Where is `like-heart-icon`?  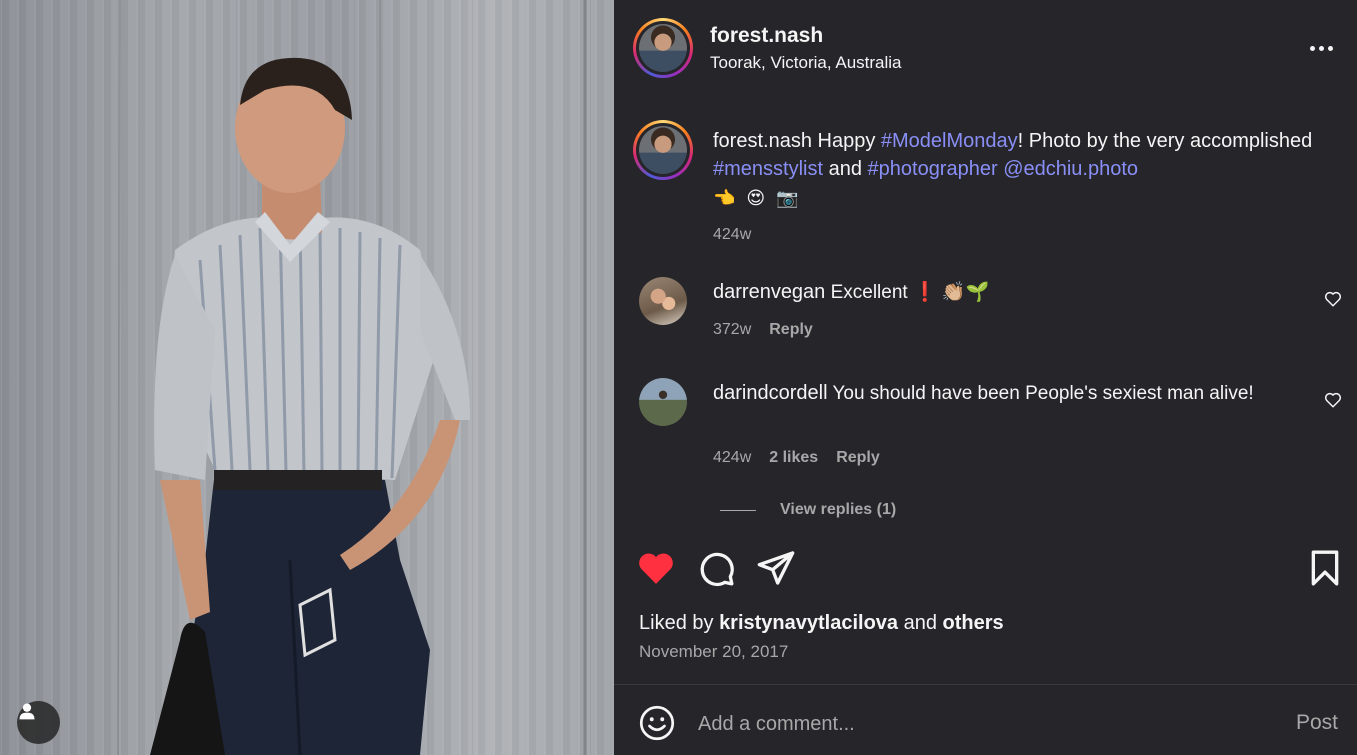 like-heart-icon is located at coordinates (656, 568).